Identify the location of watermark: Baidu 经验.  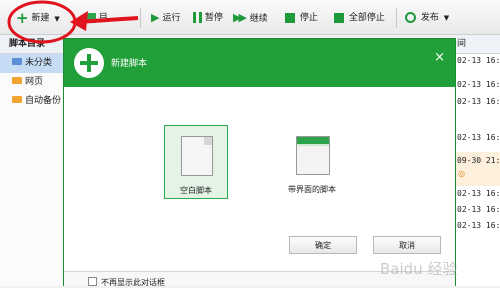
(419, 269).